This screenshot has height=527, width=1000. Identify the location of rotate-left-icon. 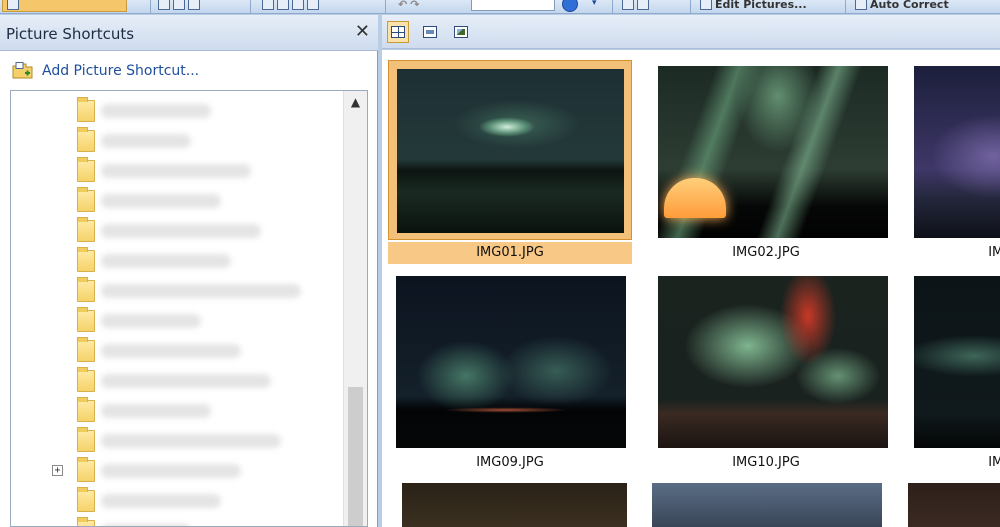
(628, 5).